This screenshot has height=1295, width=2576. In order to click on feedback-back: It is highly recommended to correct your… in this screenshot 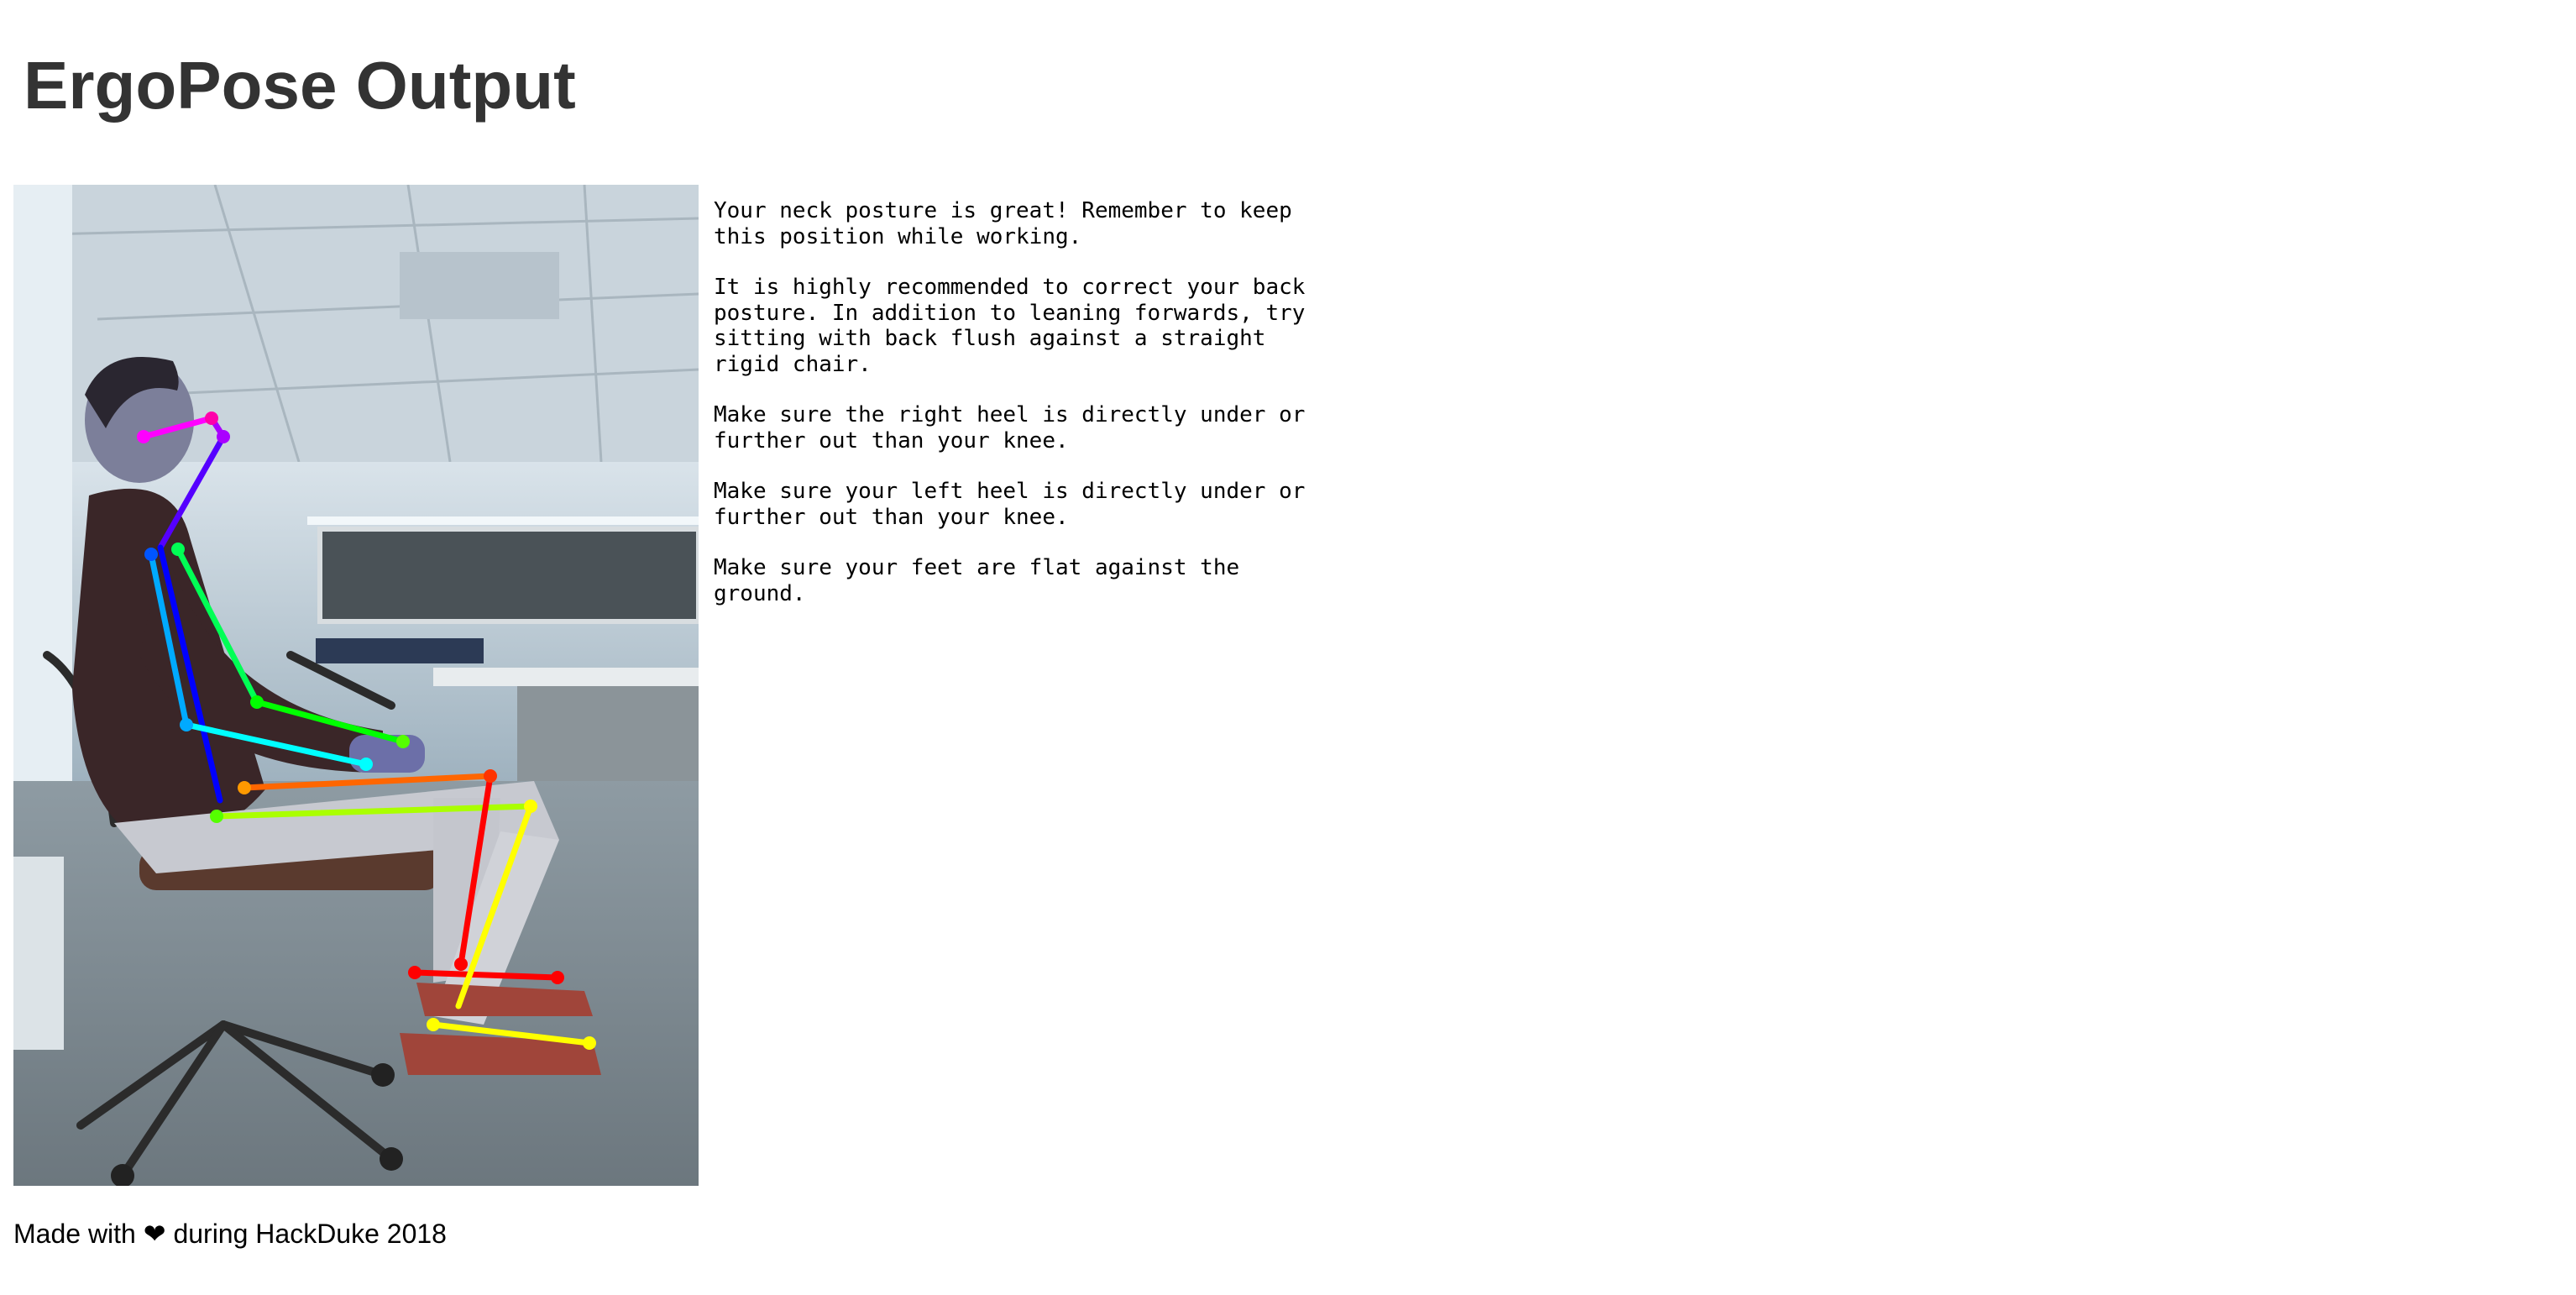, I will do `click(1017, 326)`.